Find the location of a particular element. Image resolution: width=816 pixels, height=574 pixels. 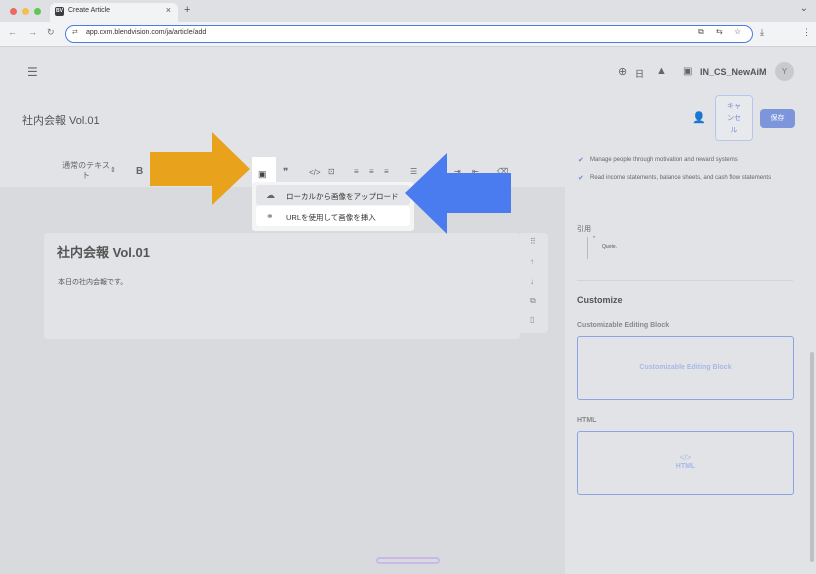

align-right-button: ≡ is located at coordinates (386, 171).